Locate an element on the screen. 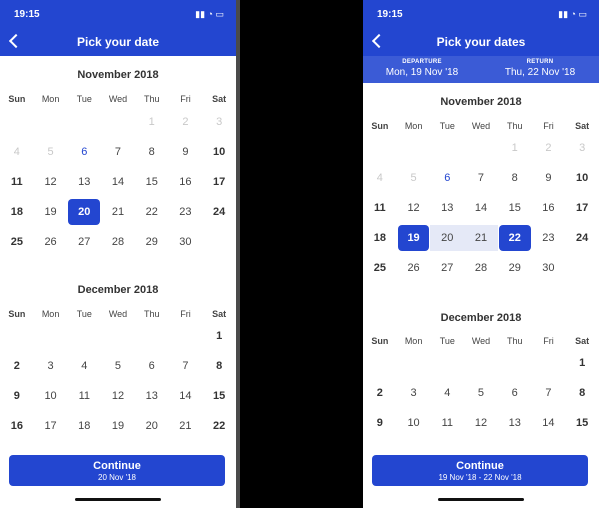 This screenshot has width=599, height=508. day-number: 12 is located at coordinates (481, 423).